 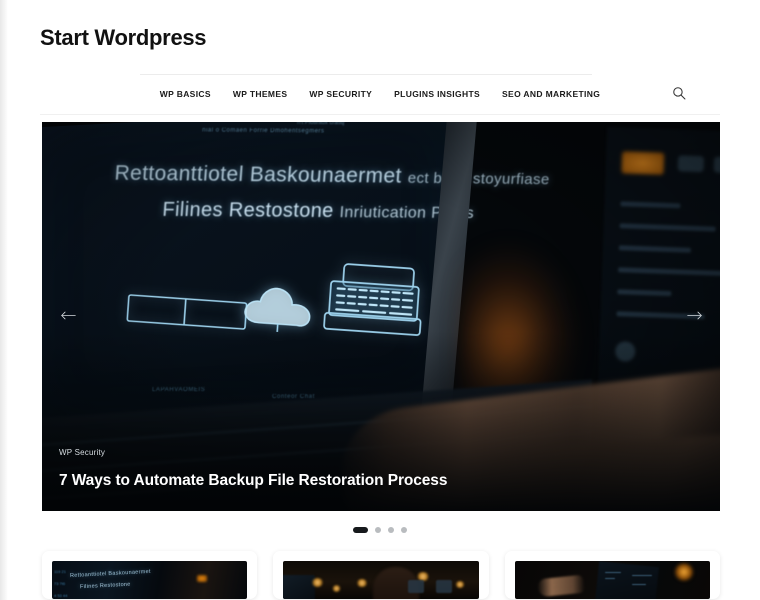 I want to click on card1-screen-line-2: Filines Restostone, so click(x=105, y=586).